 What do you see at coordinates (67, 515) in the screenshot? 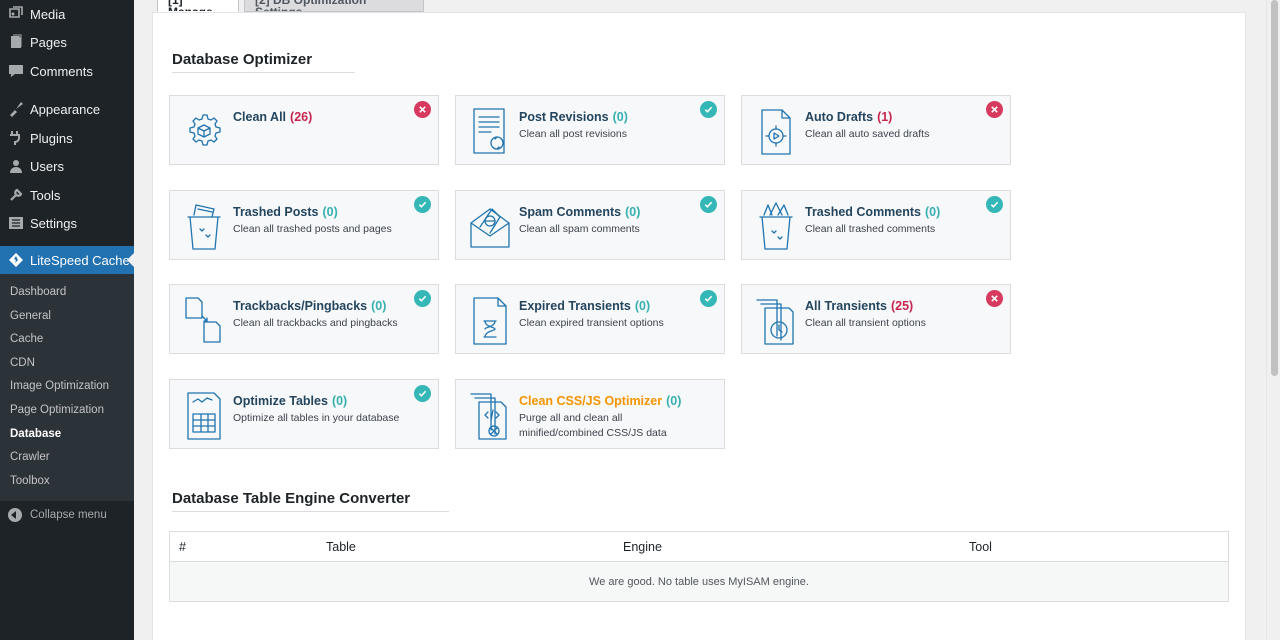
I see `collapse-menu-button: Collapse menu` at bounding box center [67, 515].